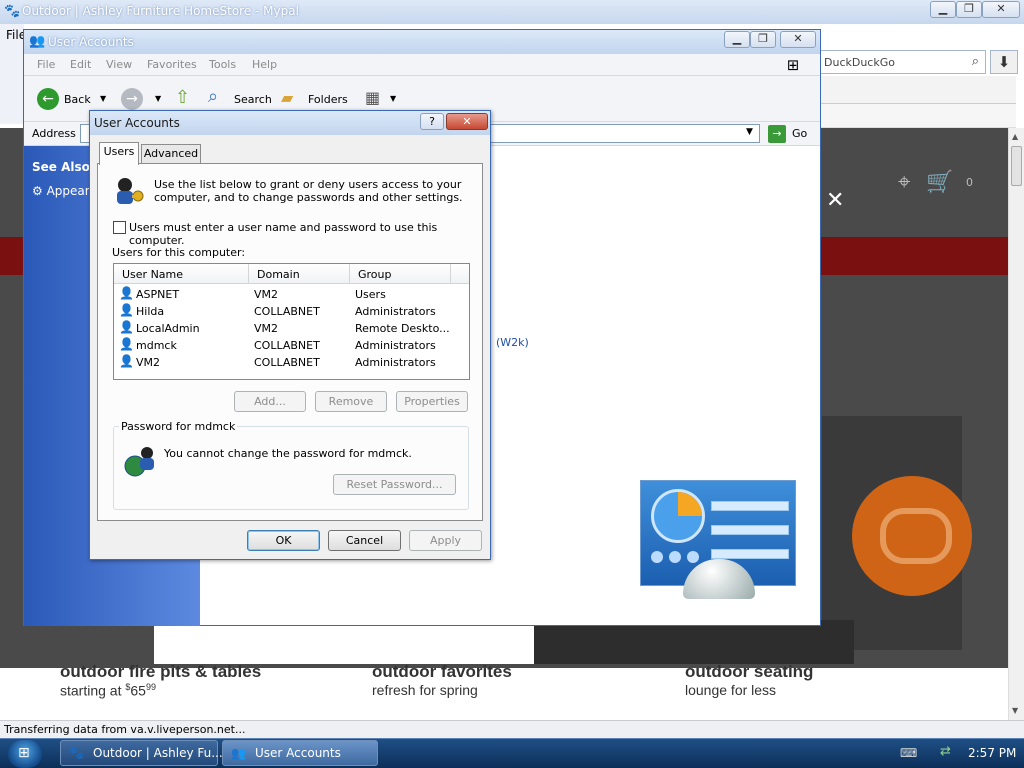 Image resolution: width=1024 pixels, height=768 pixels. I want to click on ok-button: OK, so click(283, 540).